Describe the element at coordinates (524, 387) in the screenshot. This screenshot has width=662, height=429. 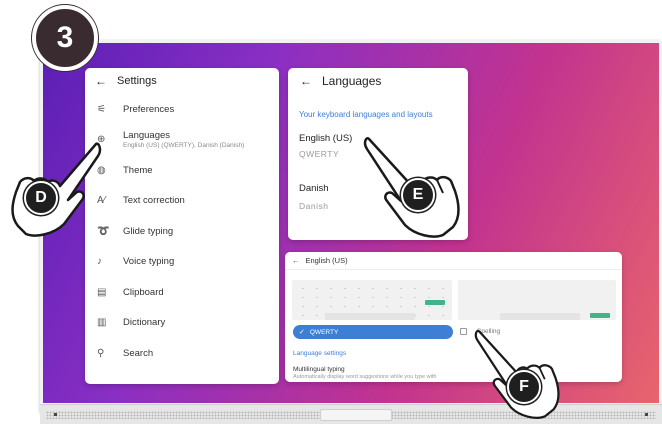
I see `callout-badge-f: F` at that location.